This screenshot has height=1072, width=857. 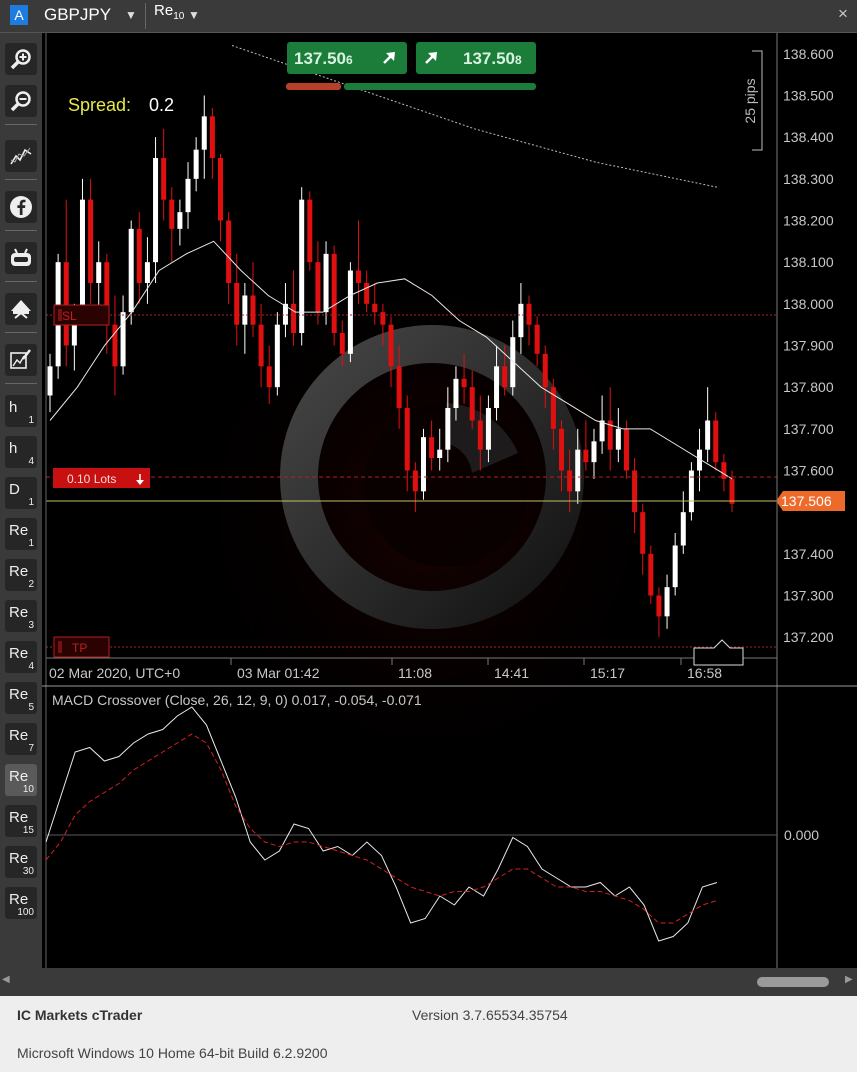 What do you see at coordinates (428, 982) in the screenshot?
I see `horizontal-scrollbar: ◀ ▶` at bounding box center [428, 982].